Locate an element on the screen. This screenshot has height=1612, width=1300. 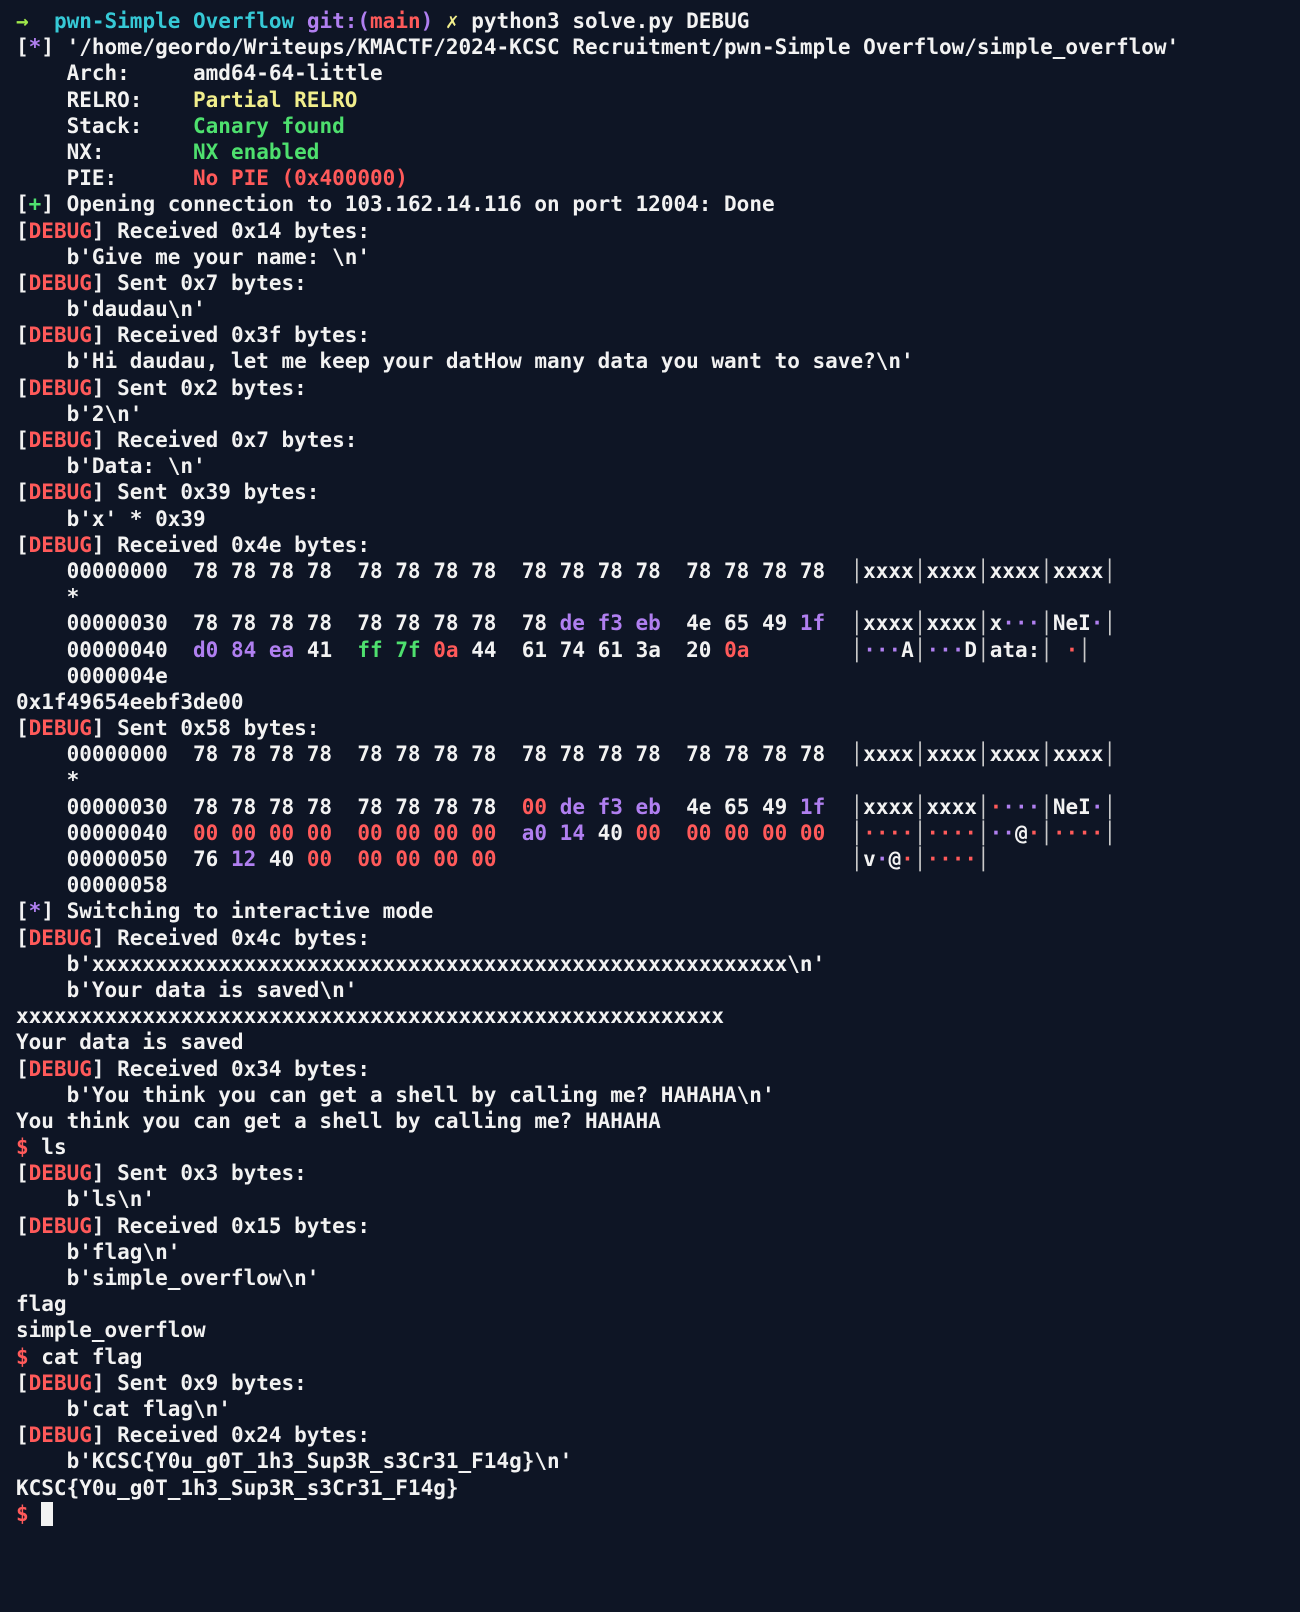
terminal-text: simple_overflow is located at coordinates (111, 1330).